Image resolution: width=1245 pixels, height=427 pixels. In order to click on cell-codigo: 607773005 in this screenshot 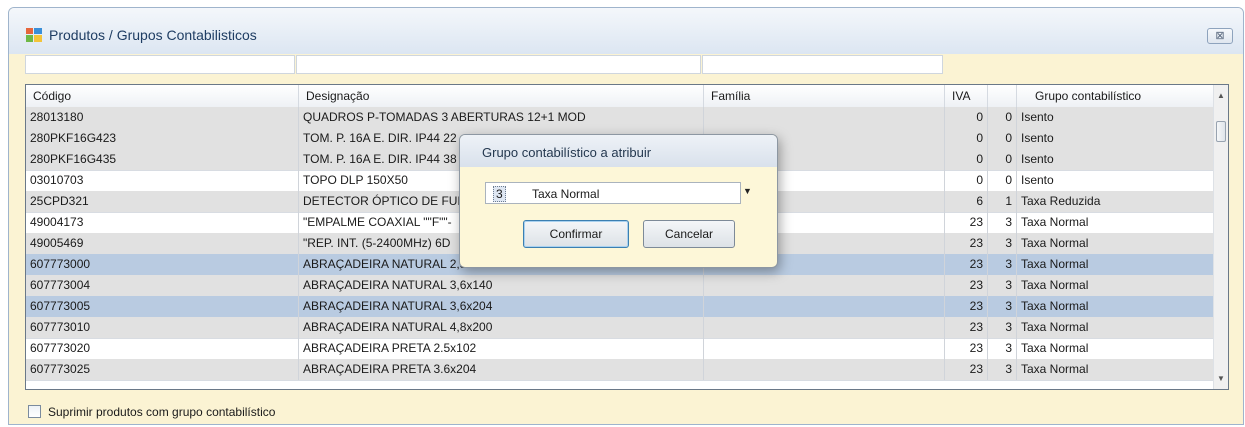, I will do `click(162, 306)`.